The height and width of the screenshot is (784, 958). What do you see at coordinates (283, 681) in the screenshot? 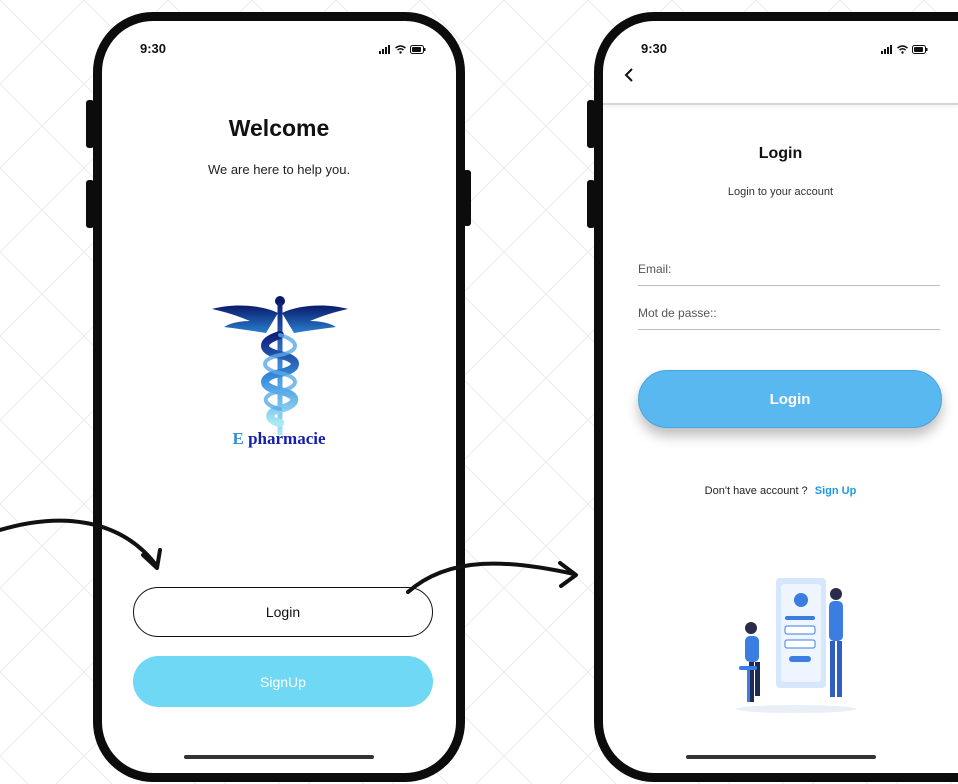
I see `signup-button: SignUp` at bounding box center [283, 681].